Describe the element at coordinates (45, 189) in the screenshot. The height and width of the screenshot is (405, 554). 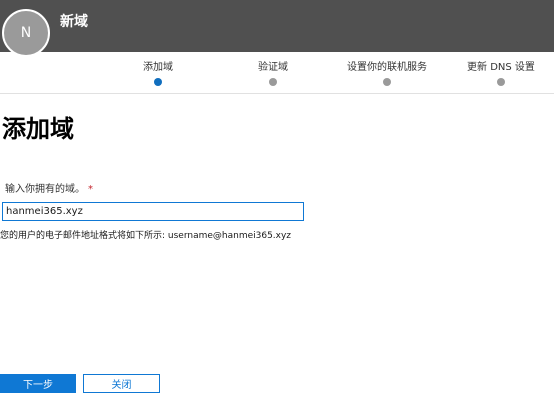
I see `field-label-text: 输入你拥有的域。` at that location.